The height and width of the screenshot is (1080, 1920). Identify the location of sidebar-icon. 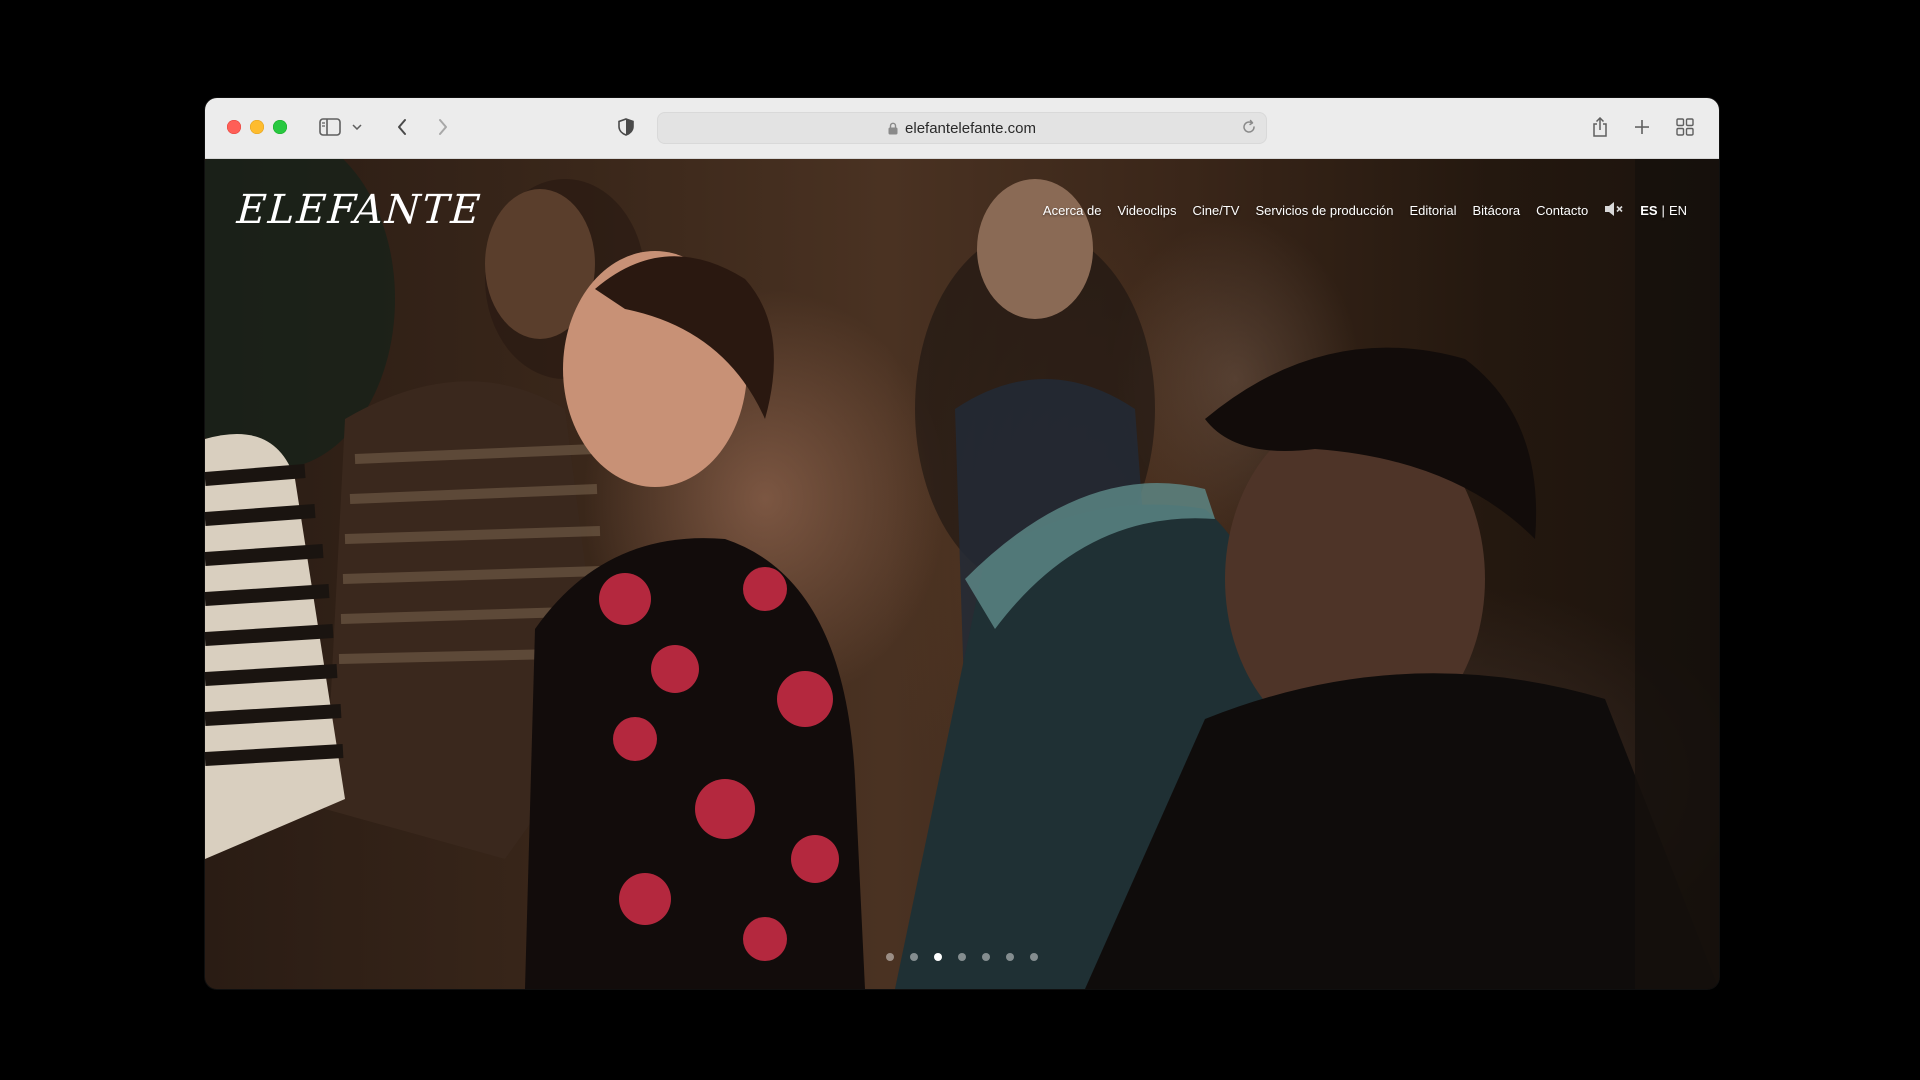
(330, 127).